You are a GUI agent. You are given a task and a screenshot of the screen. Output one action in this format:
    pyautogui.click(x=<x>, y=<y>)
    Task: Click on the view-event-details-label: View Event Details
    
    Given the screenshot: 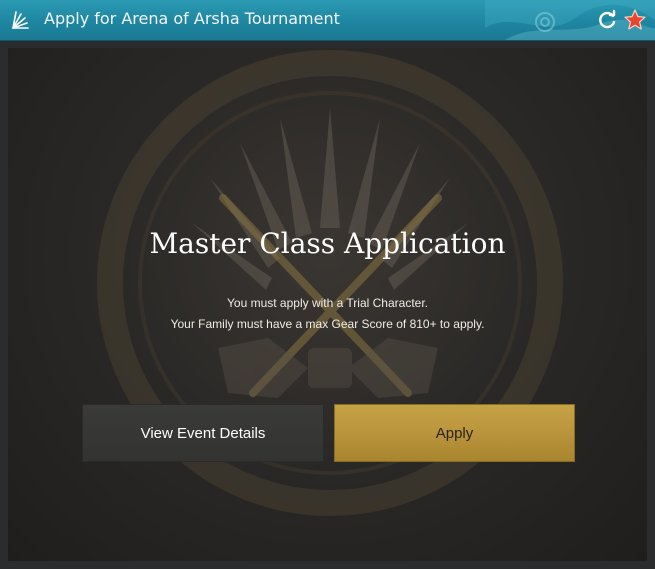 What is the action you would take?
    pyautogui.click(x=203, y=433)
    